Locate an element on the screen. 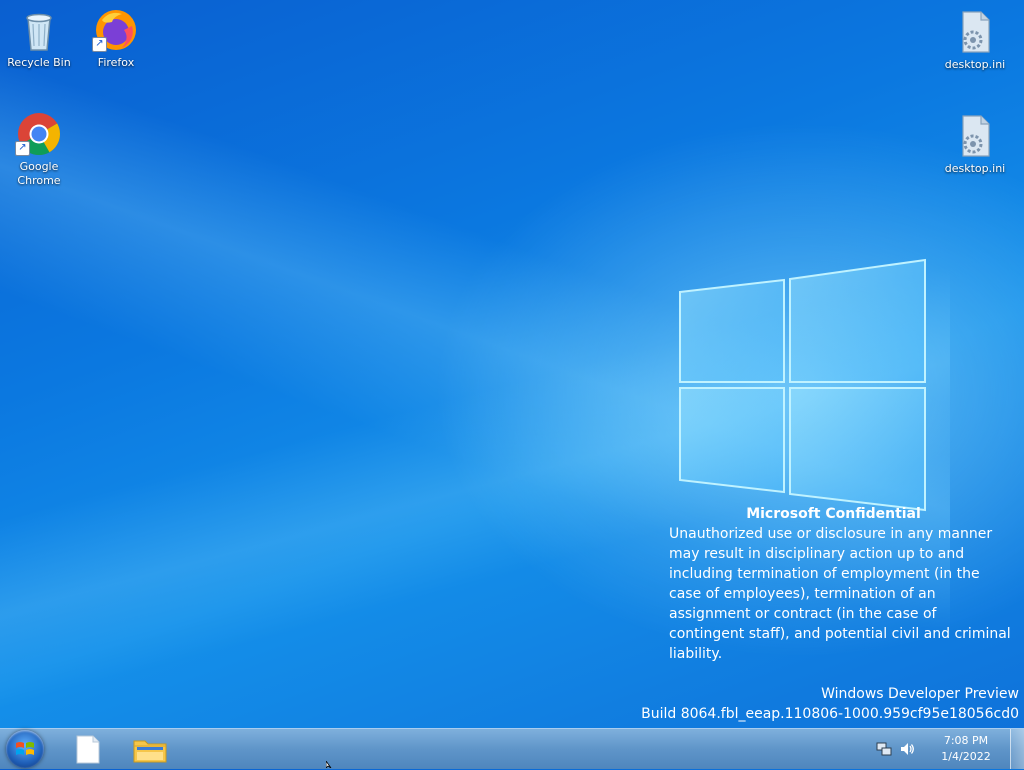  clock-date: 1/4/2022 is located at coordinates (966, 756).